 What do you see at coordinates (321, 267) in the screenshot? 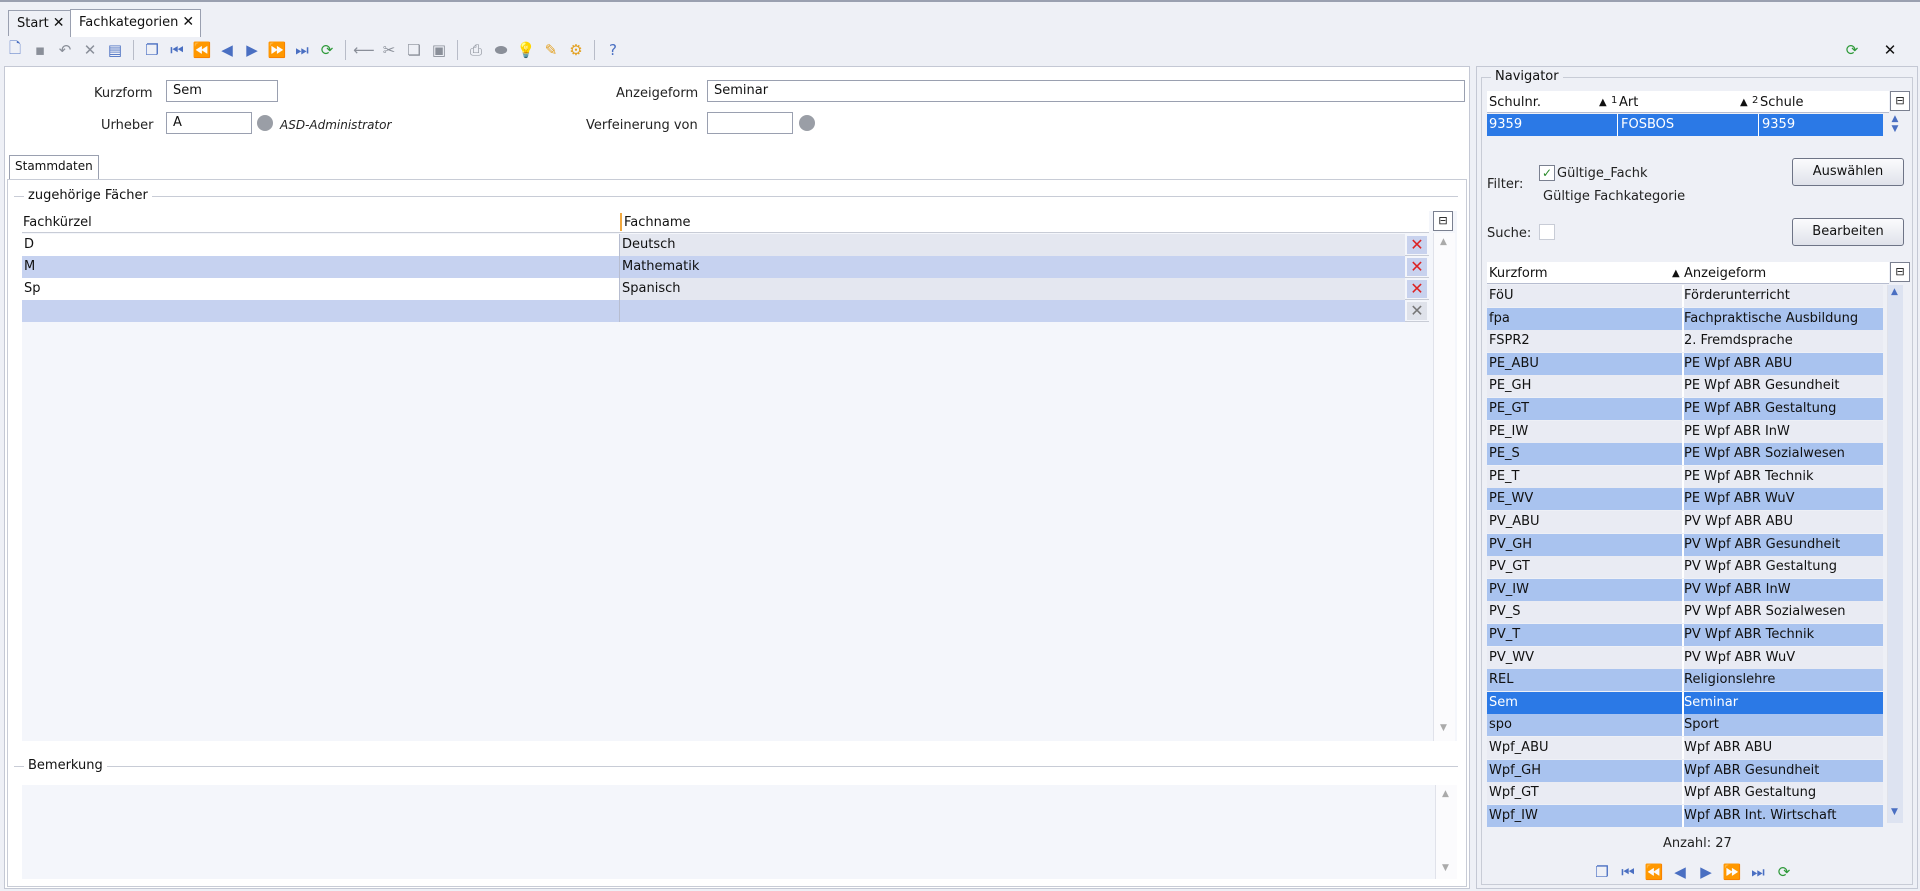
I see `fachkuerzel-cell: M` at bounding box center [321, 267].